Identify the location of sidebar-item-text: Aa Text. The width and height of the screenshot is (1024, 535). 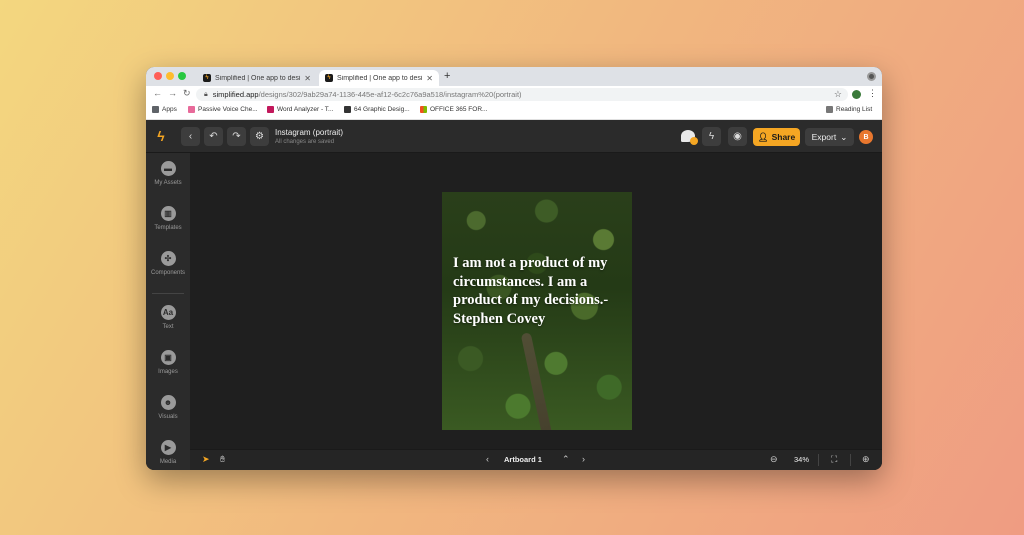
(168, 325).